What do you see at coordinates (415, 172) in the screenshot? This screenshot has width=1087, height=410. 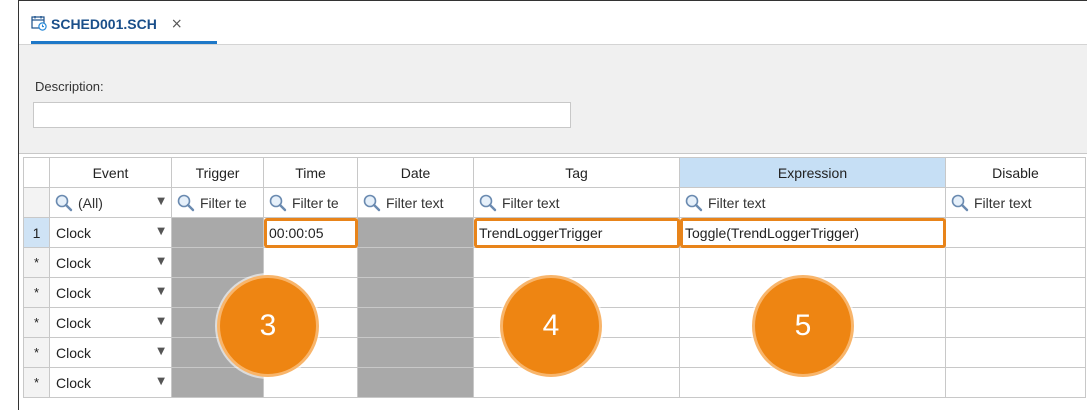 I see `column-header-date: Date` at bounding box center [415, 172].